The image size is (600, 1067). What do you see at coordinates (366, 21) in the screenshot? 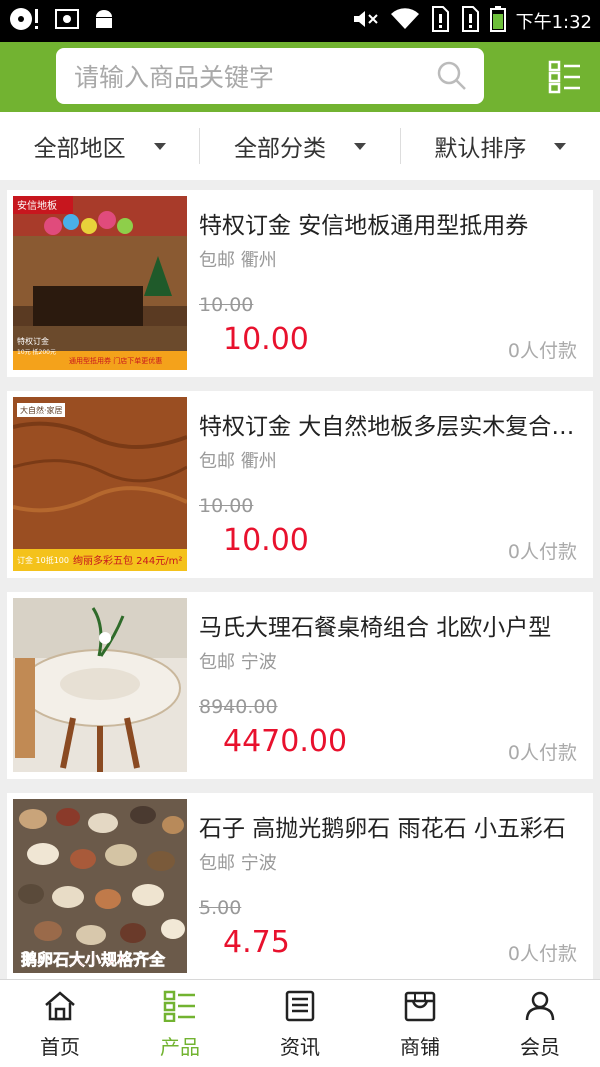
I see `mute-icon` at bounding box center [366, 21].